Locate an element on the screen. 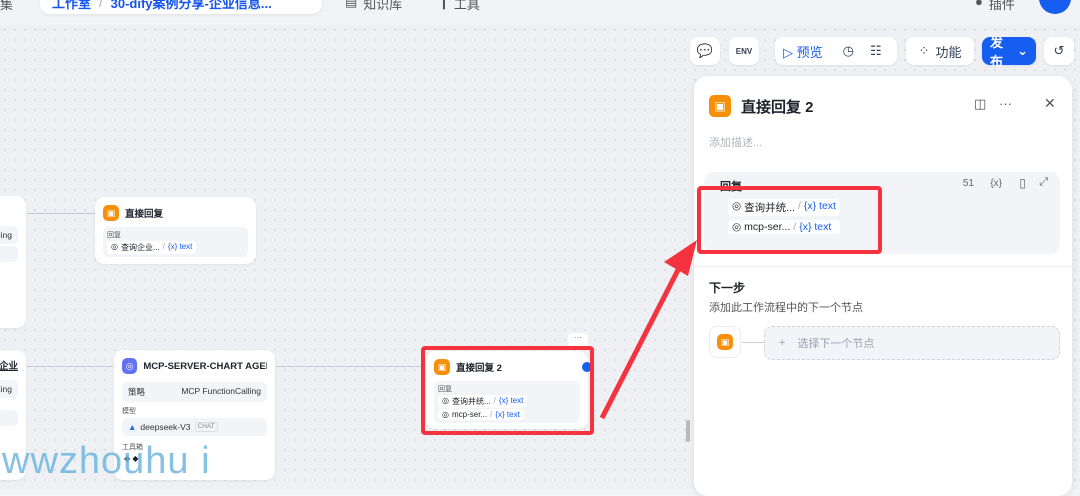  arrow-shaft is located at coordinates (640, 344).